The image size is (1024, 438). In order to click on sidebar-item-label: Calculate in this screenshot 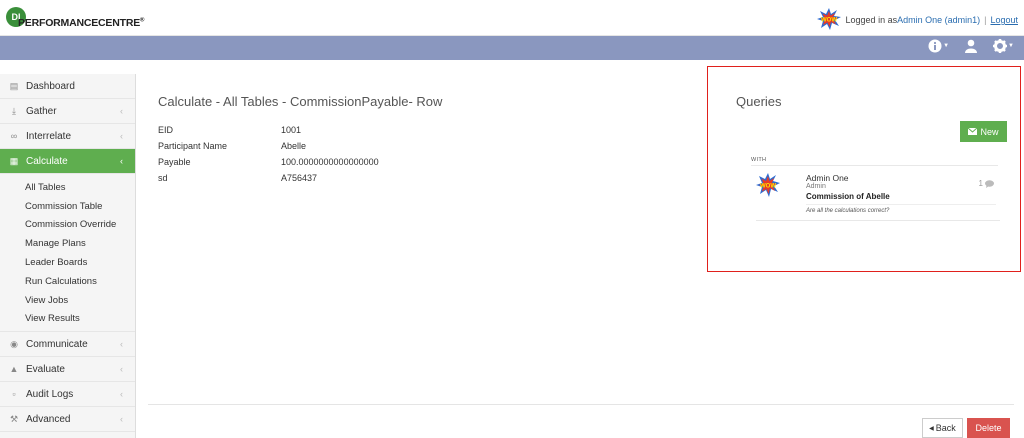, I will do `click(47, 161)`.